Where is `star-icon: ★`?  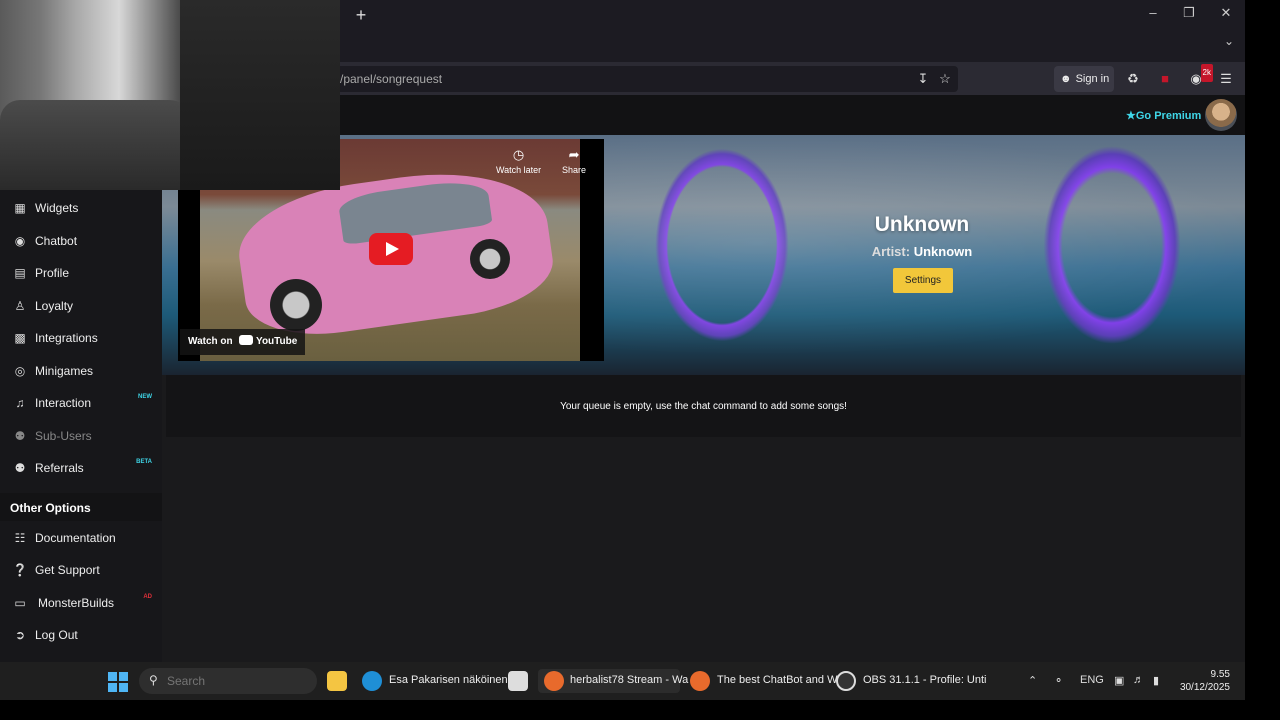
star-icon: ★ is located at coordinates (1131, 116).